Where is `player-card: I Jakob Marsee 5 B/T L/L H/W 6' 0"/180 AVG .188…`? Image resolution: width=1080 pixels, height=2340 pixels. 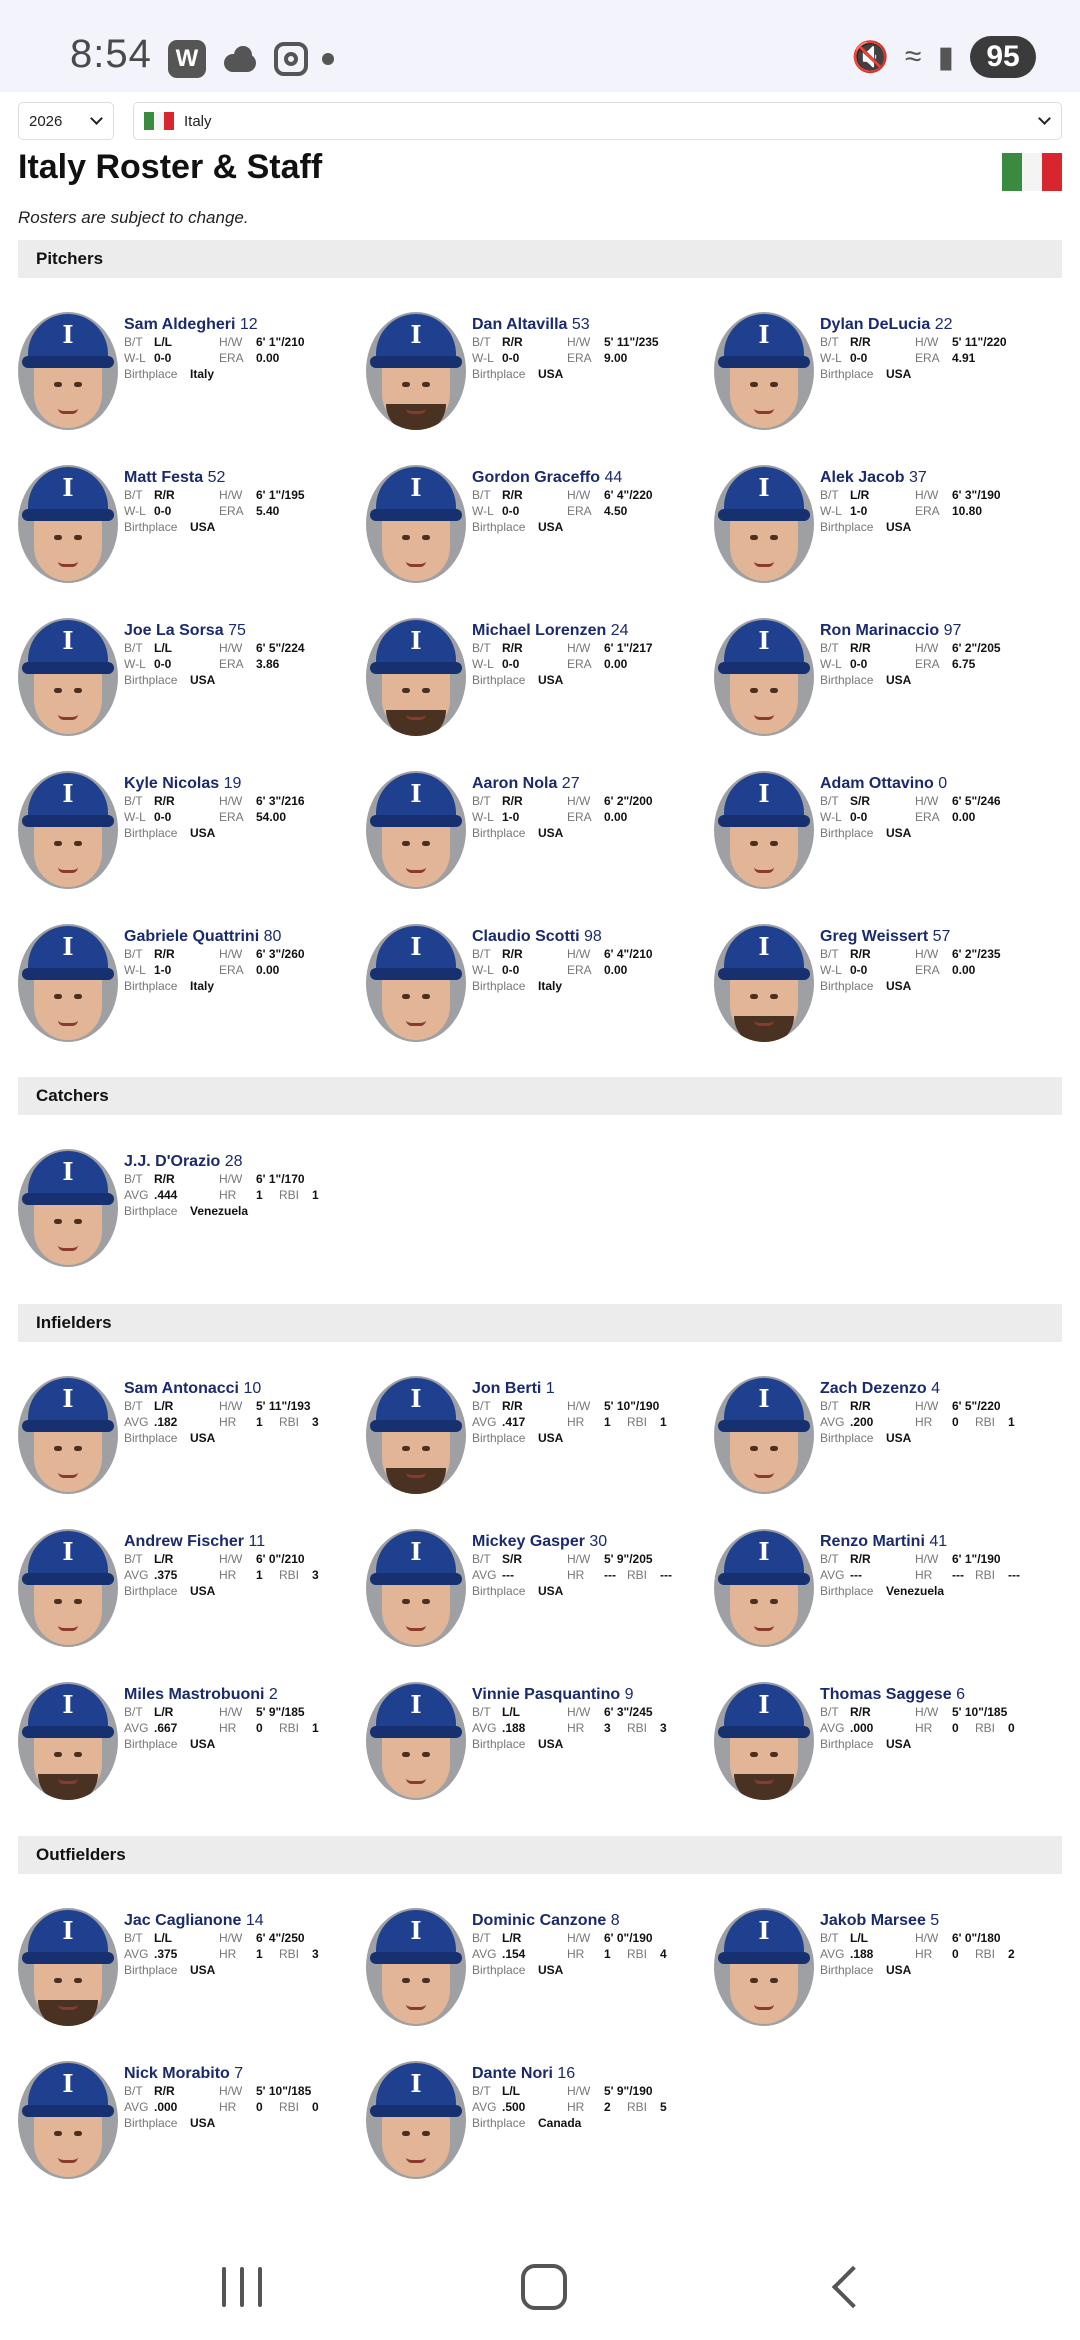 player-card: I Jakob Marsee 5 B/T L/L H/W 6' 0"/180 AVG .188… is located at coordinates (884, 1973).